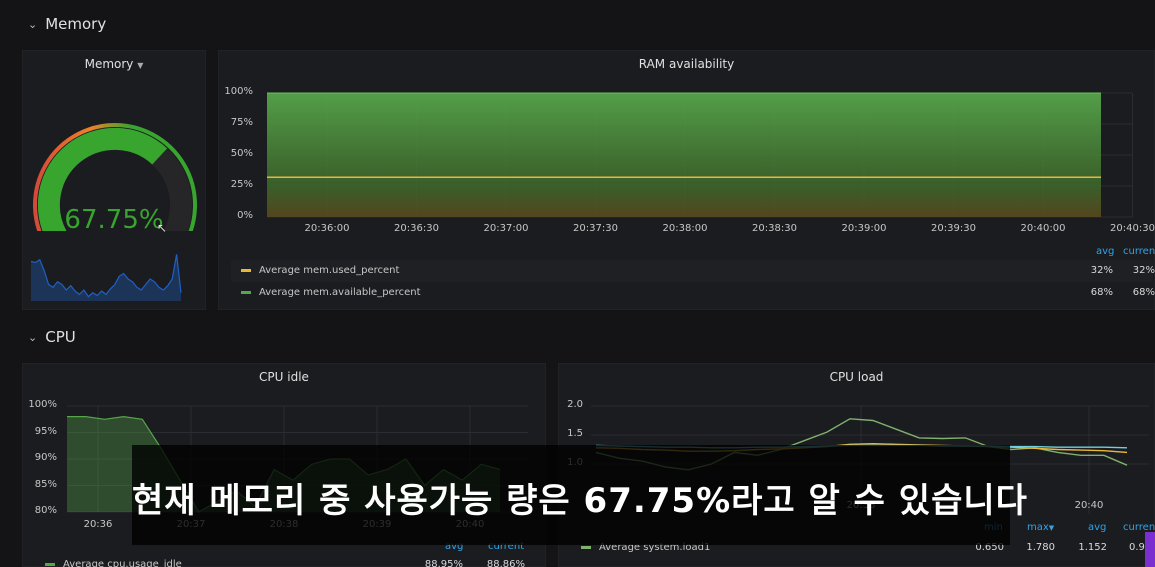 This screenshot has width=1155, height=567. Describe the element at coordinates (106, 277) in the screenshot. I see `memory-sparkline` at that location.